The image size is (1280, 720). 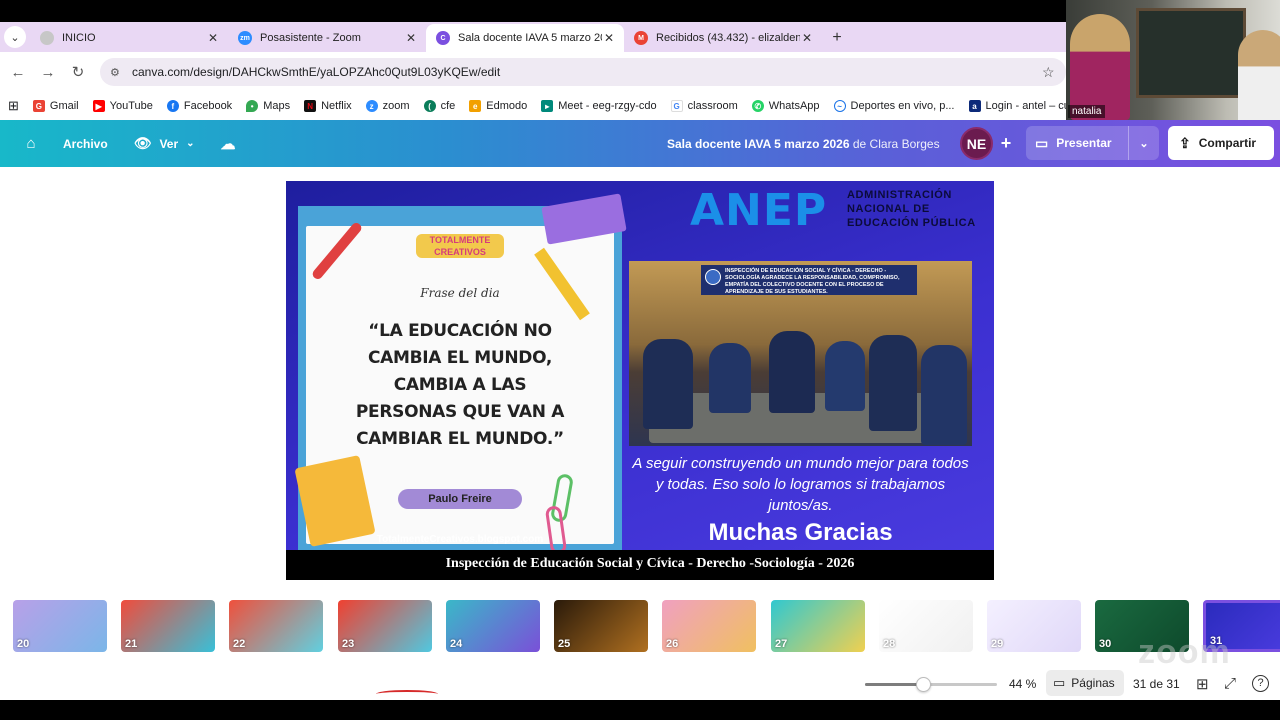 I want to click on add-collaborator-icon: +, so click(x=1006, y=143).